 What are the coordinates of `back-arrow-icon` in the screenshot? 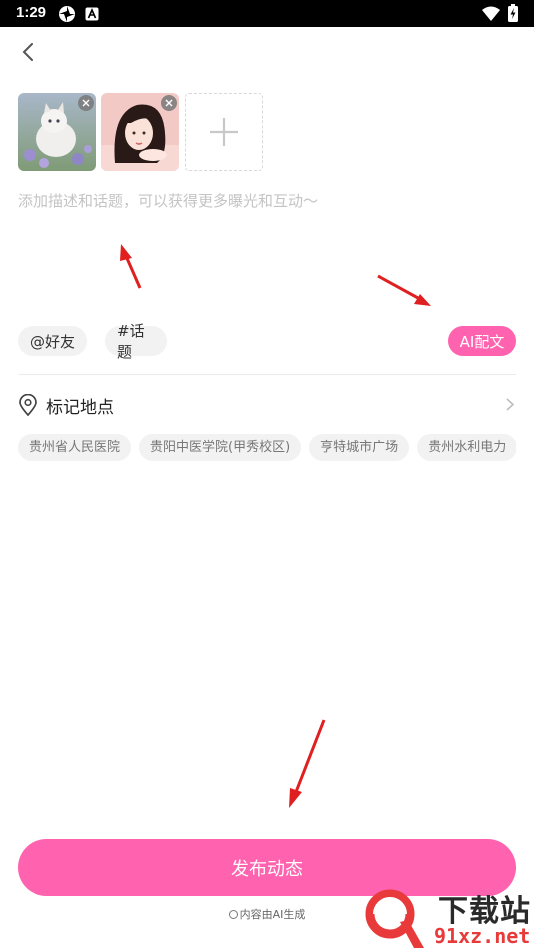 It's located at (27, 52).